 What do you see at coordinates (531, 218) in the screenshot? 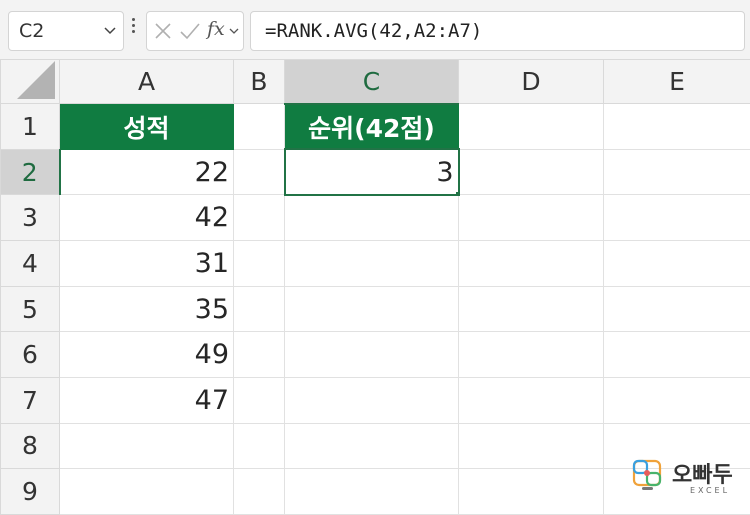
I see `cell-d3` at bounding box center [531, 218].